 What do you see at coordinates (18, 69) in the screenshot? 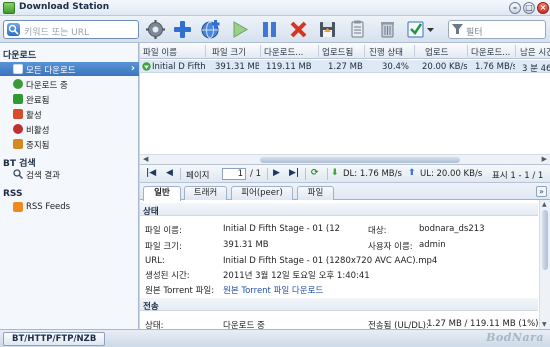
I see `all-downloads-icon` at bounding box center [18, 69].